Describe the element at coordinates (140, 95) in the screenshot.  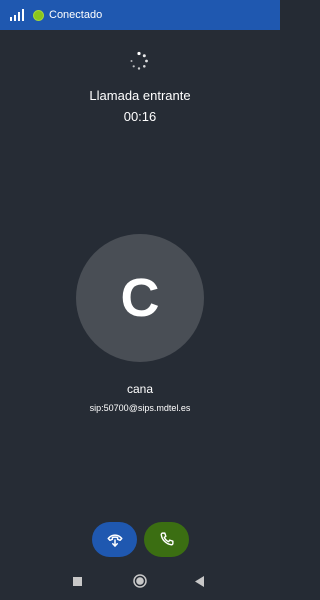
I see `call-state-label: Llamada entrante` at that location.